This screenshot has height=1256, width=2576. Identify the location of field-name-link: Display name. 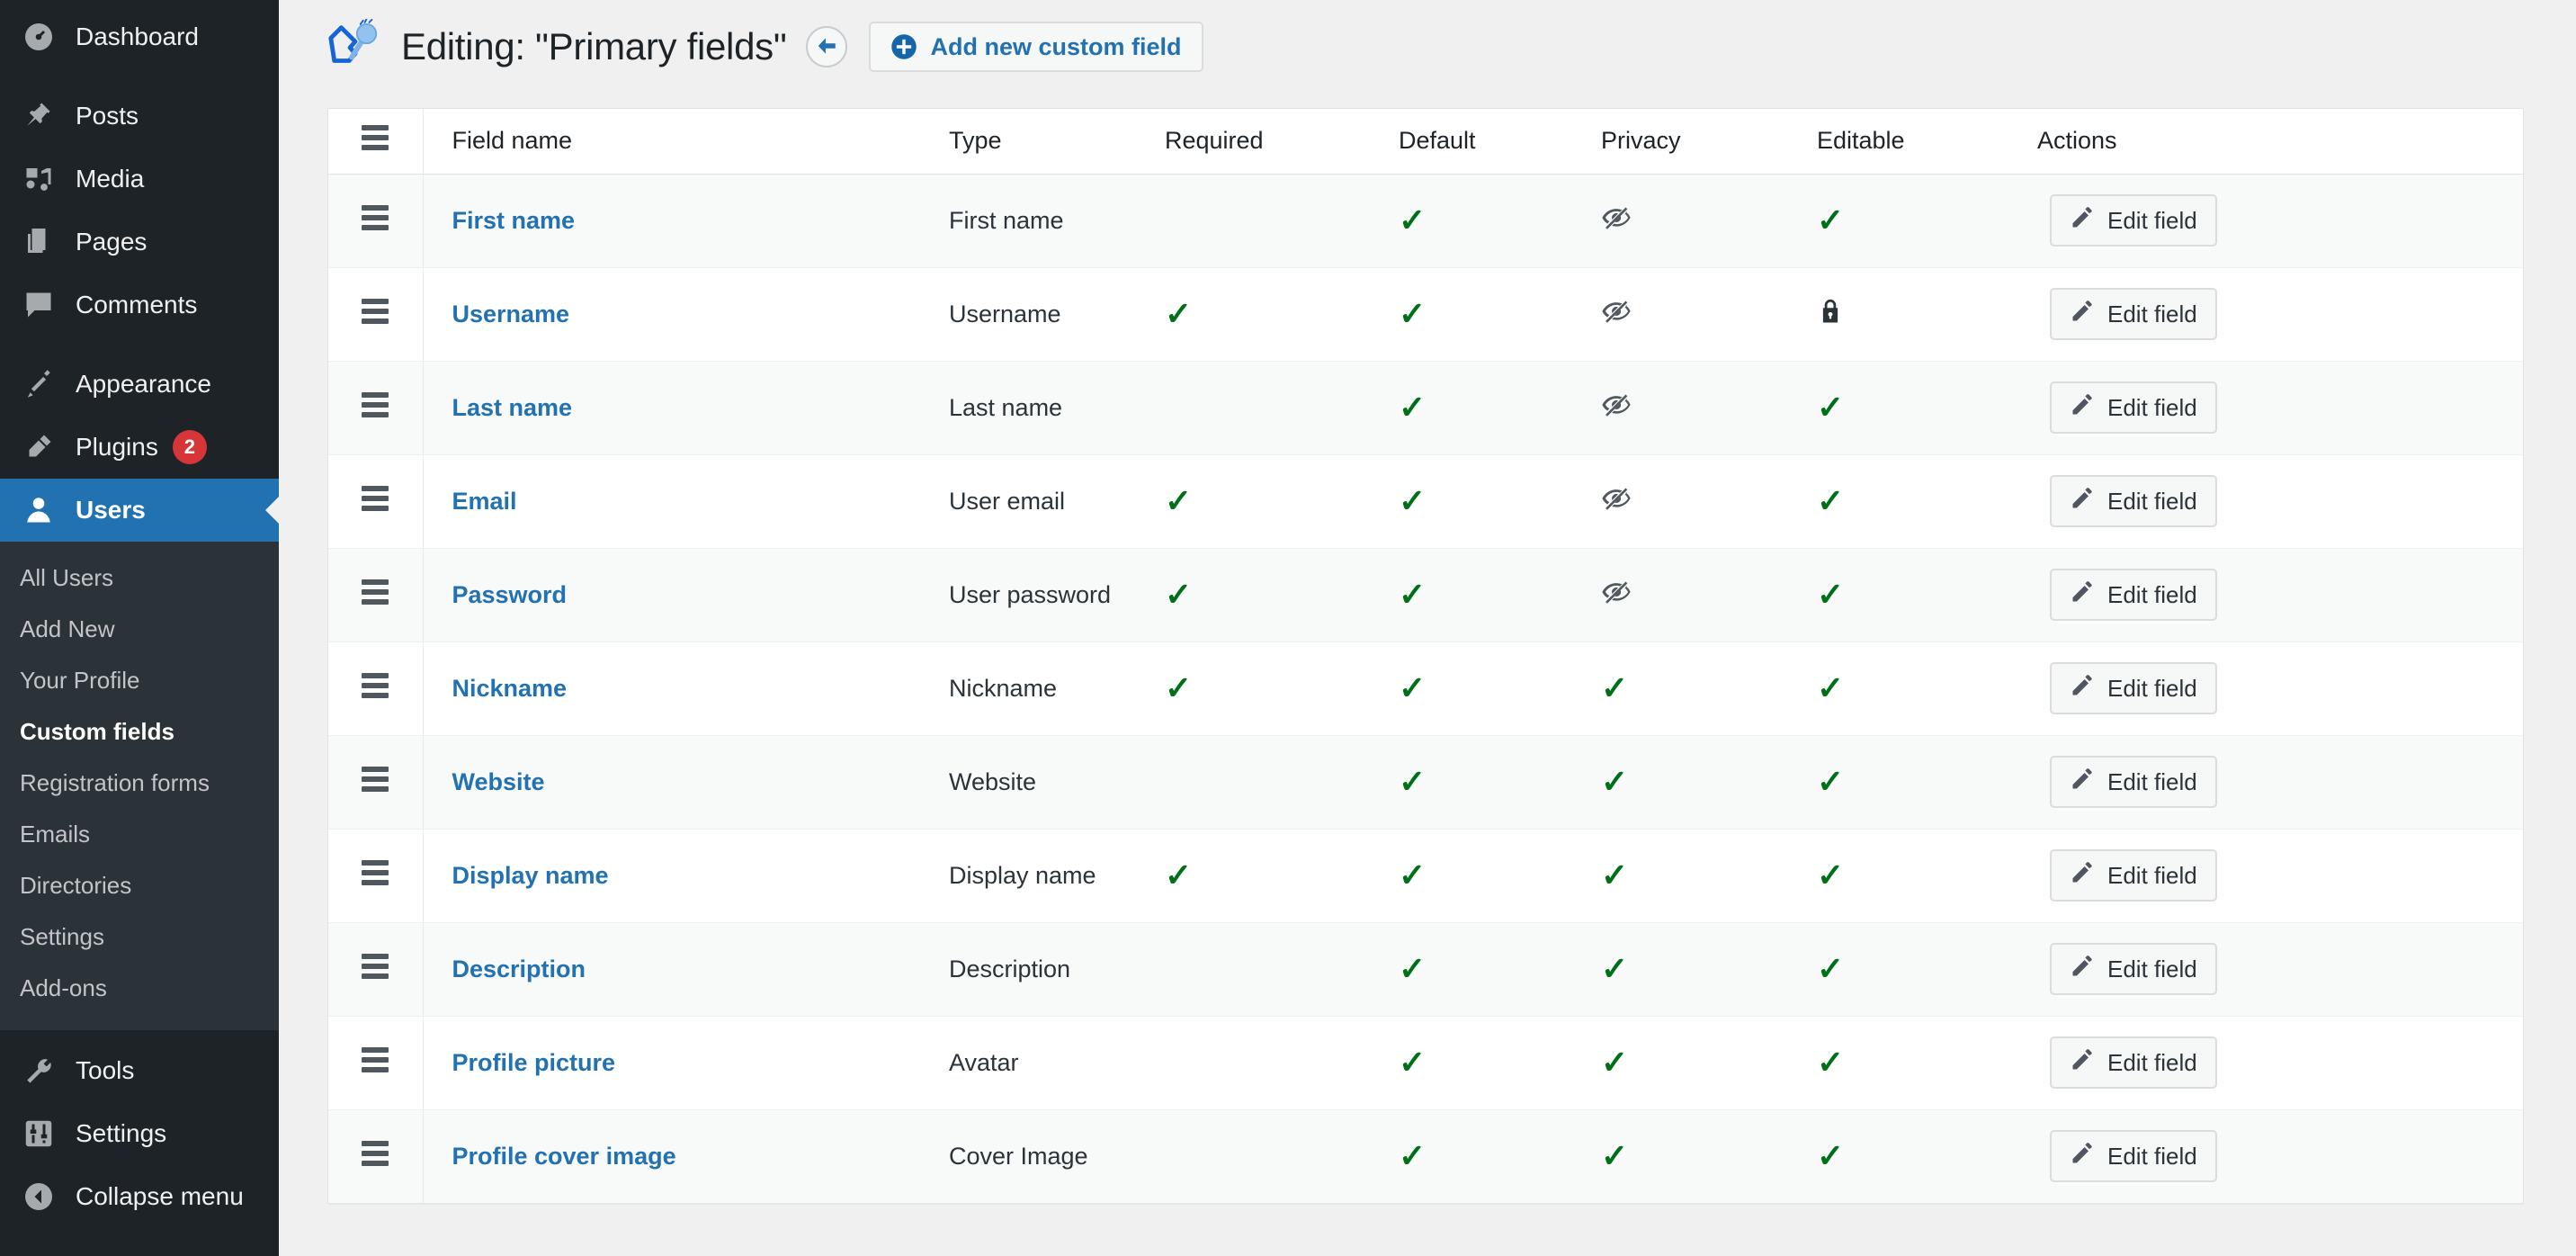
(530, 875).